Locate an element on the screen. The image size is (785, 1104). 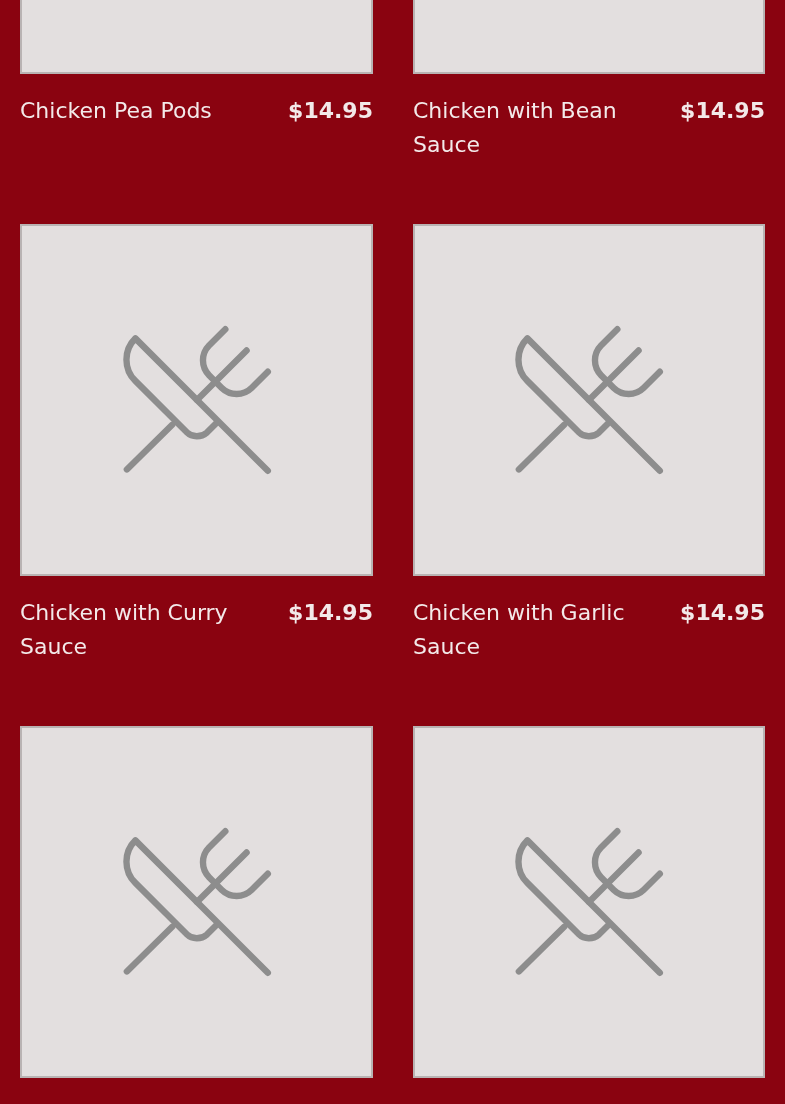
dish-name: Chicken with Bean Sauce is located at coordinates (515, 128).